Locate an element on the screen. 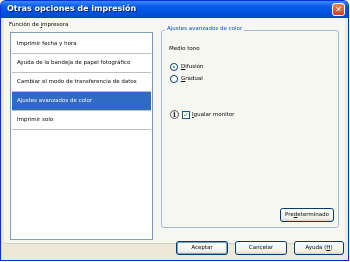  window-title: Otras opciones de impresión is located at coordinates (72, 8).